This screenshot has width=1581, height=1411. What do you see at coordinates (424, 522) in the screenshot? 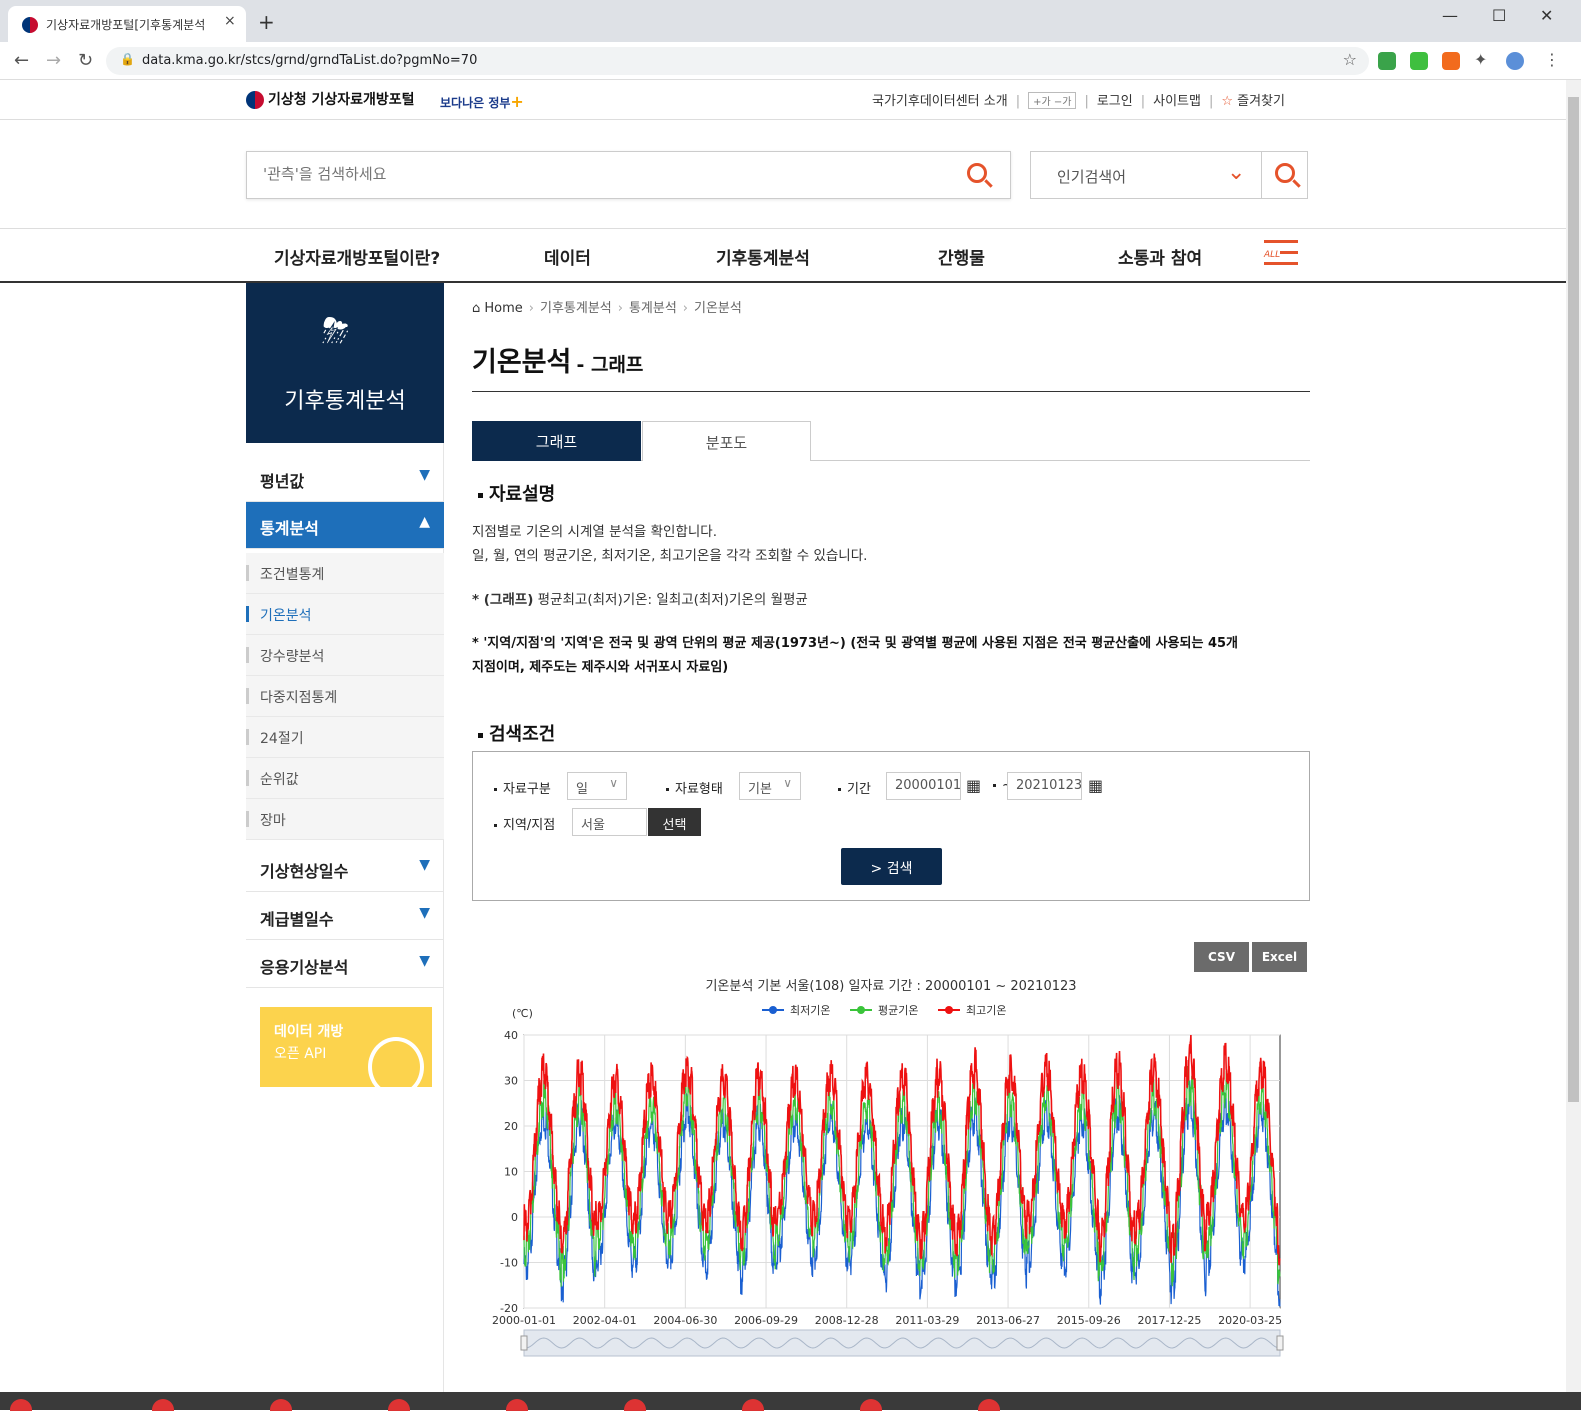
I see `chevron-up-icon: ▲` at bounding box center [424, 522].